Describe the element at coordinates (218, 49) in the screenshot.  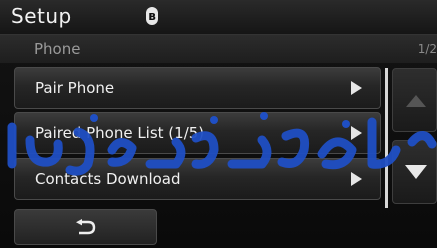
I see `section-header: Phone 1/2` at that location.